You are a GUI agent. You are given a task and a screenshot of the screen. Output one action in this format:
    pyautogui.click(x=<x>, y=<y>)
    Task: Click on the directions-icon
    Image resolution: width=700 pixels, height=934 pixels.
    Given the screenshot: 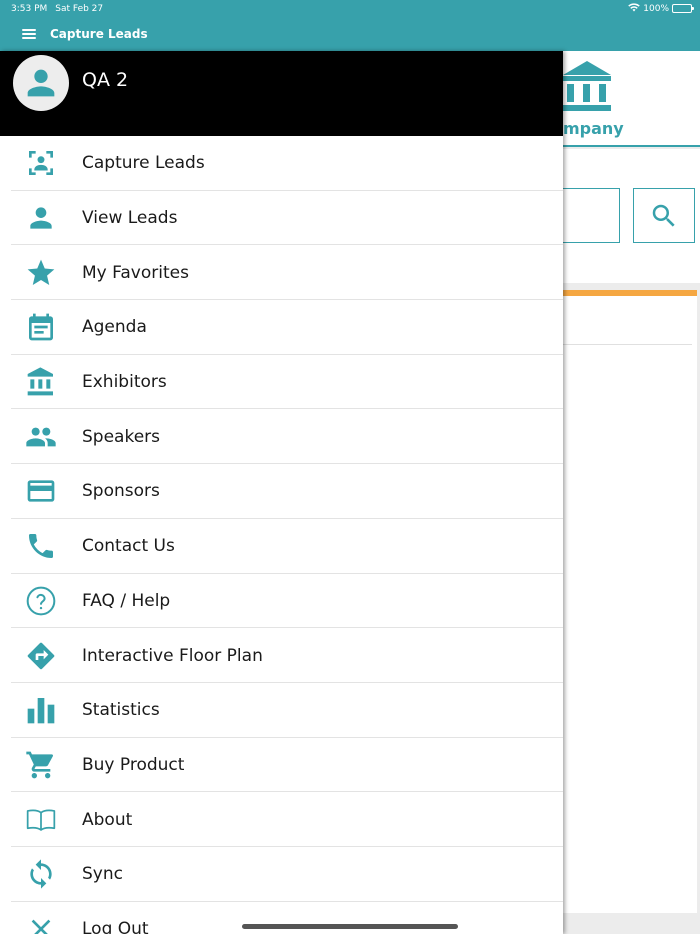 What is the action you would take?
    pyautogui.click(x=41, y=656)
    